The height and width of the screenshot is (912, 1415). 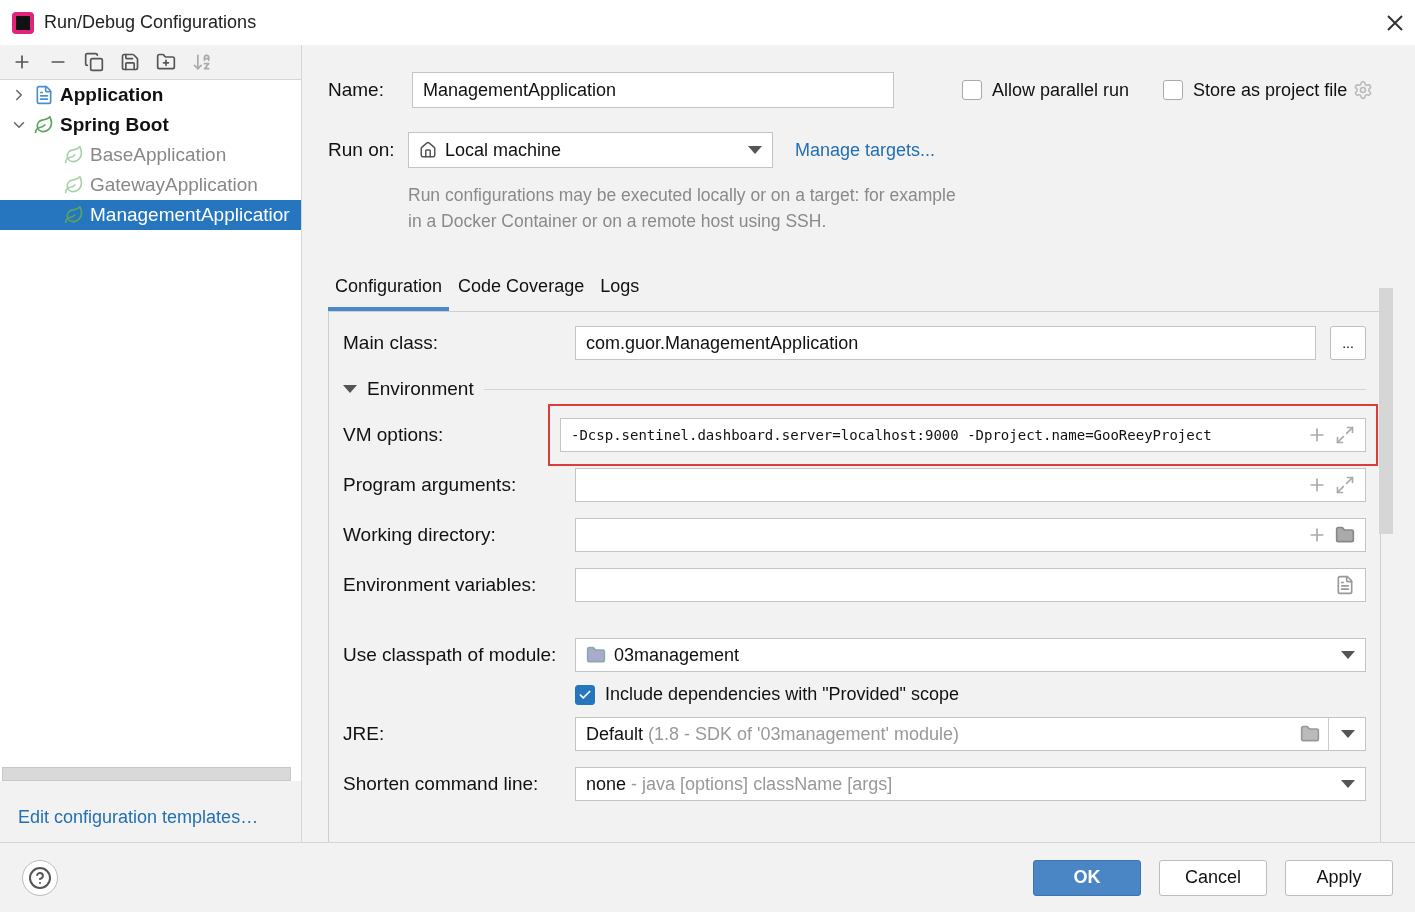 What do you see at coordinates (350, 389) in the screenshot?
I see `collapse-triangle-icon` at bounding box center [350, 389].